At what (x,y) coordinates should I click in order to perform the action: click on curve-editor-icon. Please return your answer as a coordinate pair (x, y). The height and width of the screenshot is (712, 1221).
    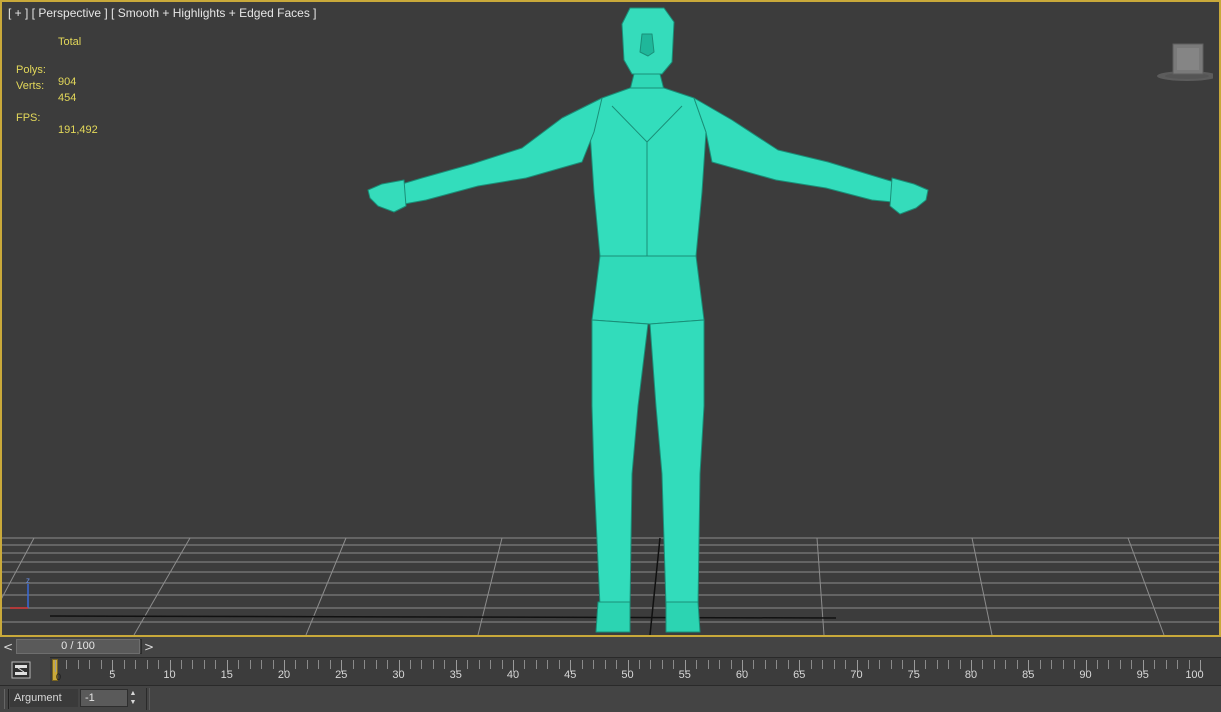
    Looking at the image, I should click on (21, 670).